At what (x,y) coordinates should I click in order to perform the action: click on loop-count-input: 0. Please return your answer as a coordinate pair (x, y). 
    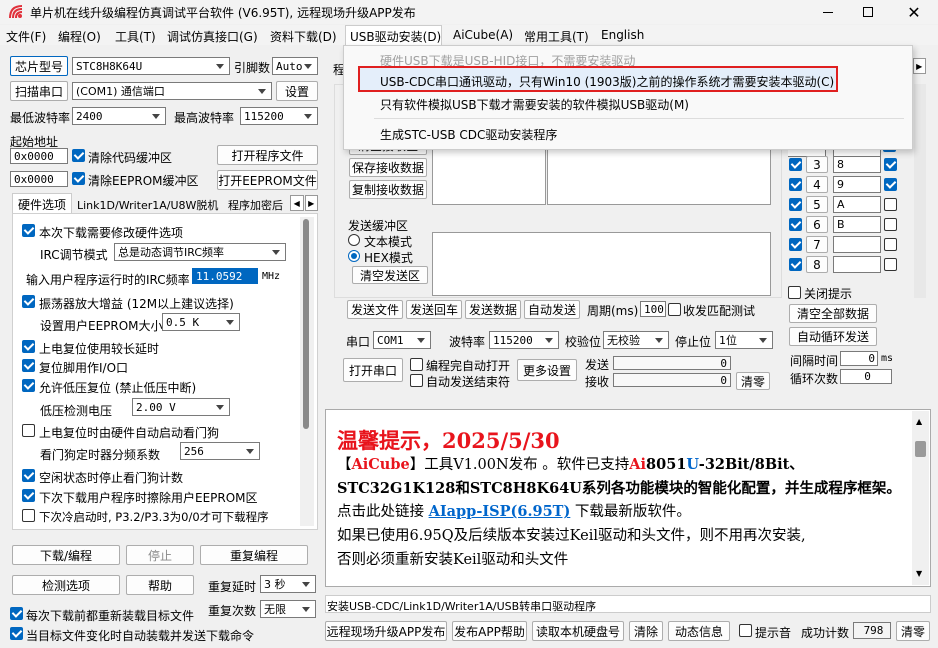
    Looking at the image, I should click on (866, 376).